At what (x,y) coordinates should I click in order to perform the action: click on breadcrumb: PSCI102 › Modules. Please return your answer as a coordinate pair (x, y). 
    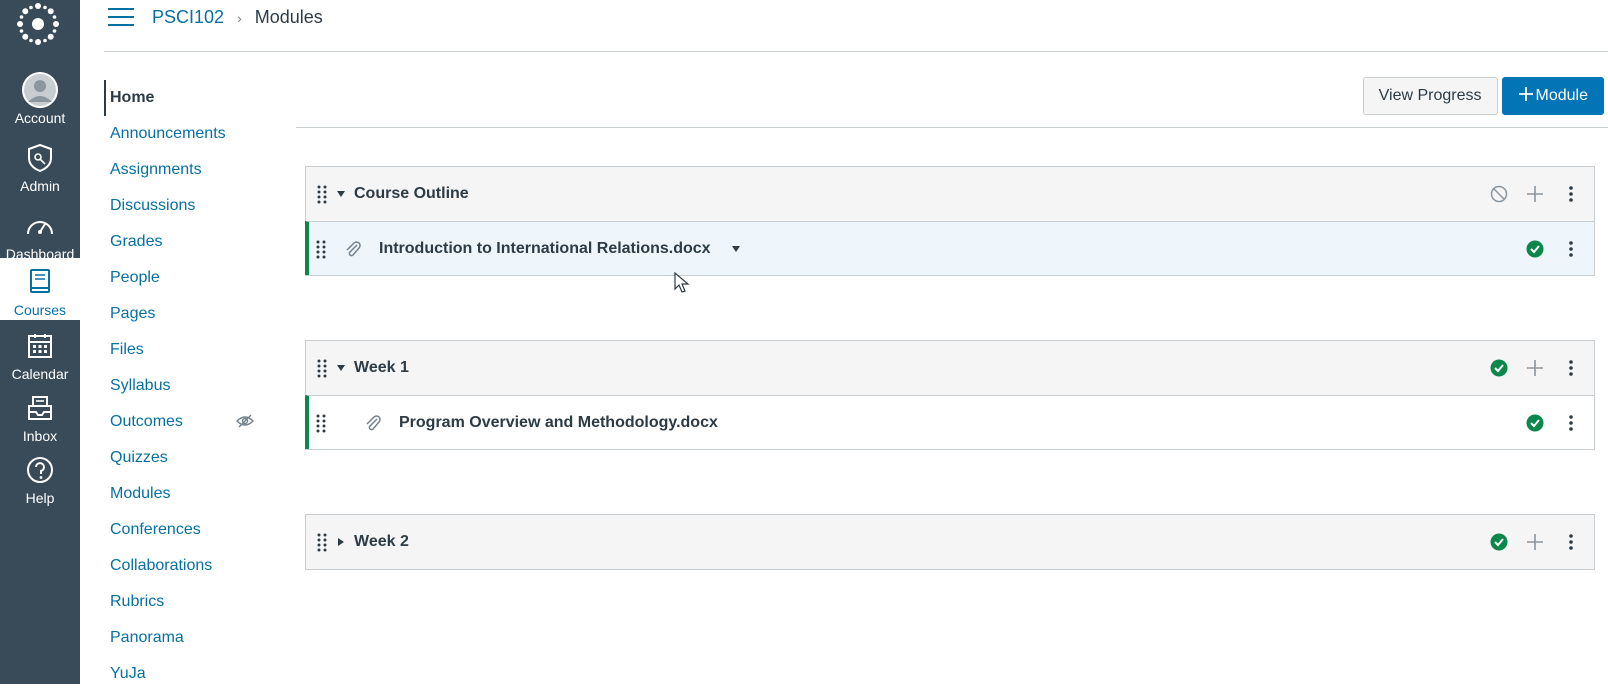
    Looking at the image, I should click on (237, 17).